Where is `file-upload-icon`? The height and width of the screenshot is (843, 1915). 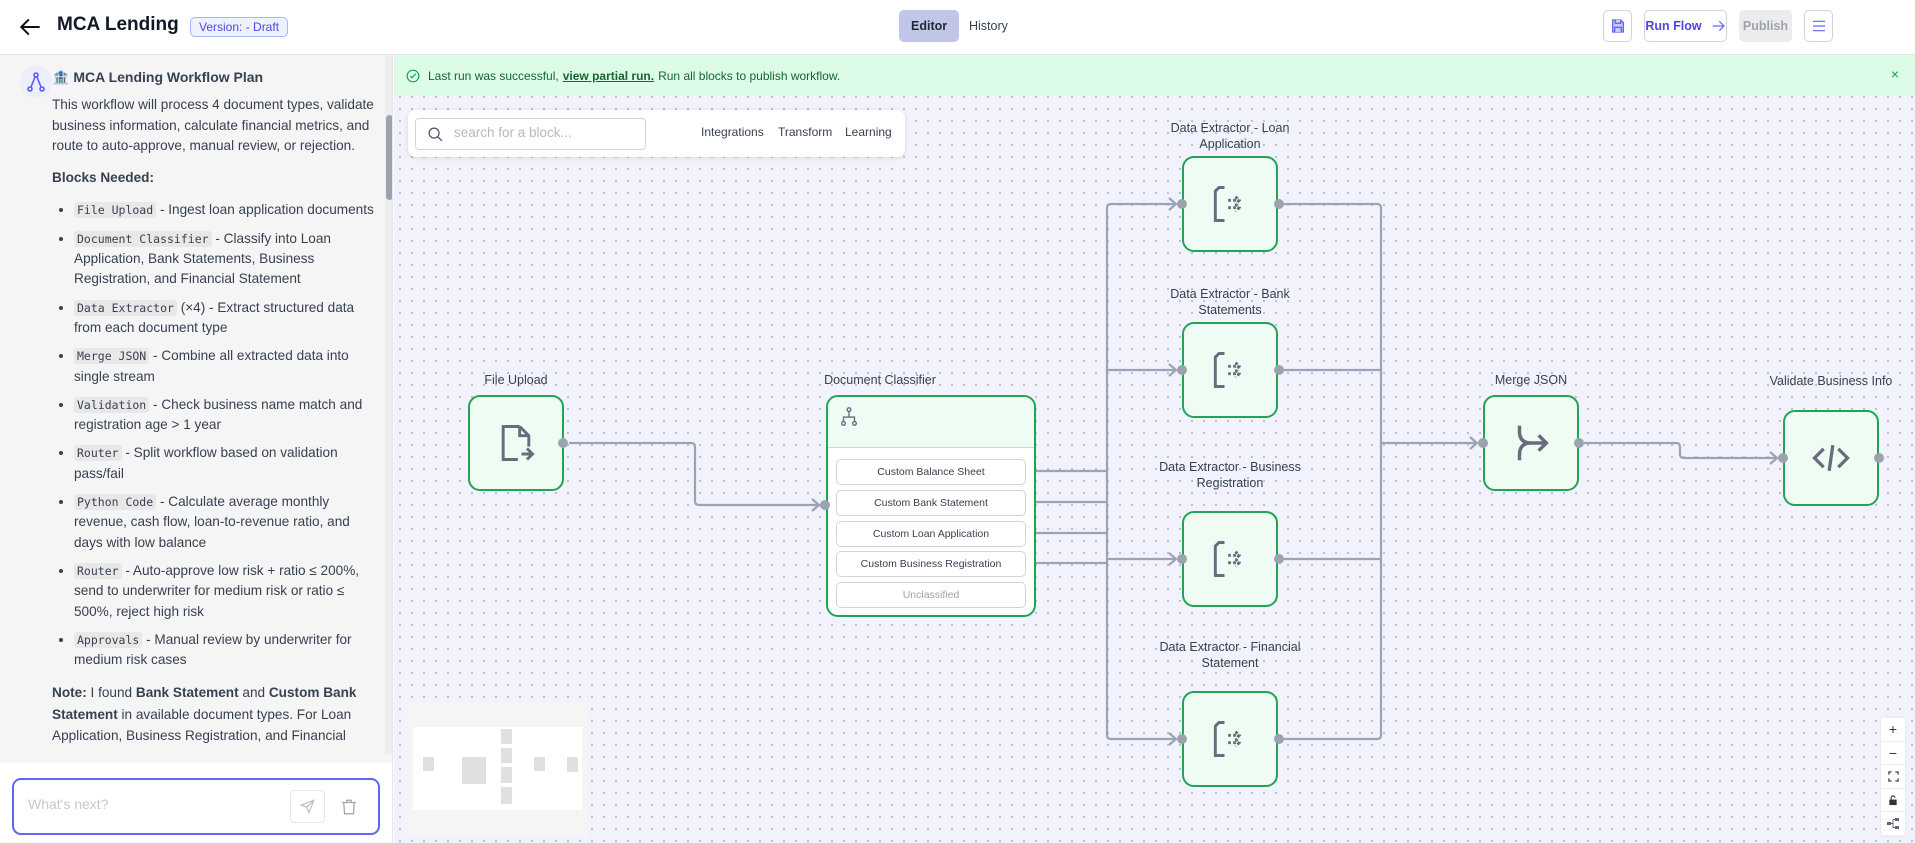 file-upload-icon is located at coordinates (518, 443).